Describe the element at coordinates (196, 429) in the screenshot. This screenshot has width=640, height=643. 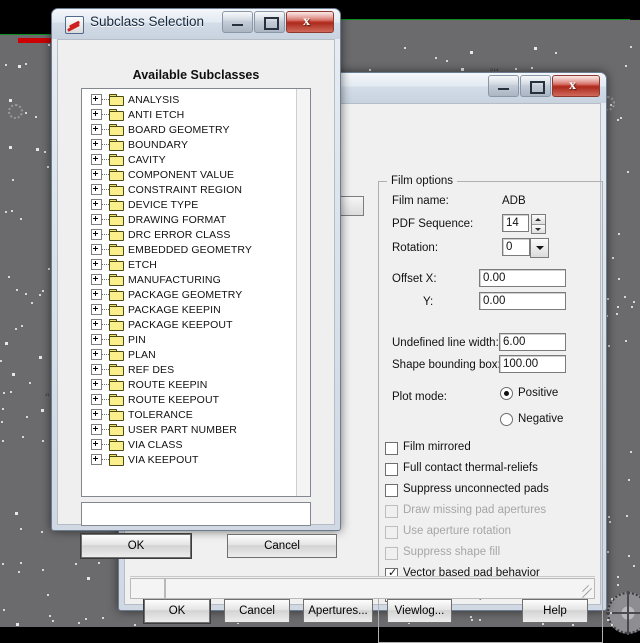
I see `subclass-tree-item: USER PART NUMBER` at that location.